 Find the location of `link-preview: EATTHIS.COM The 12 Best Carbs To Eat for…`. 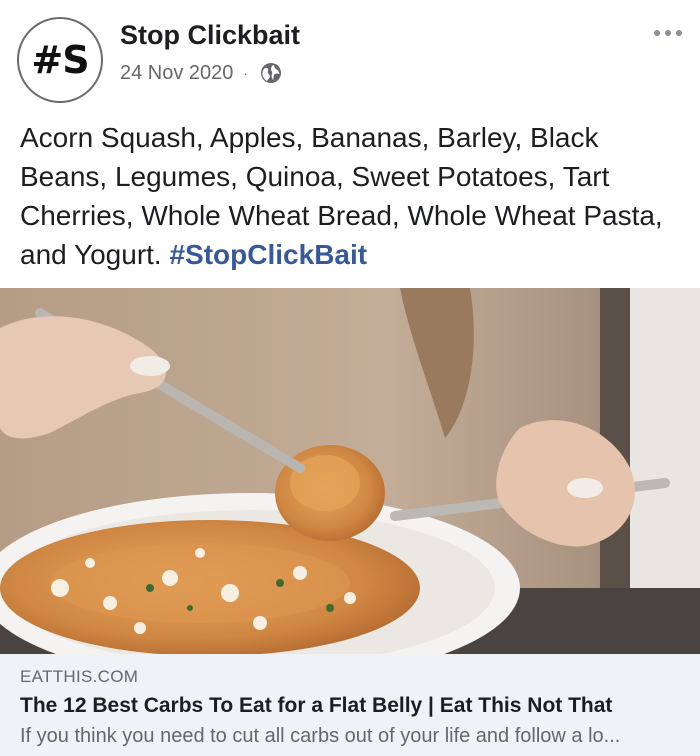

link-preview: EATTHIS.COM The 12 Best Carbs To Eat for… is located at coordinates (350, 705).